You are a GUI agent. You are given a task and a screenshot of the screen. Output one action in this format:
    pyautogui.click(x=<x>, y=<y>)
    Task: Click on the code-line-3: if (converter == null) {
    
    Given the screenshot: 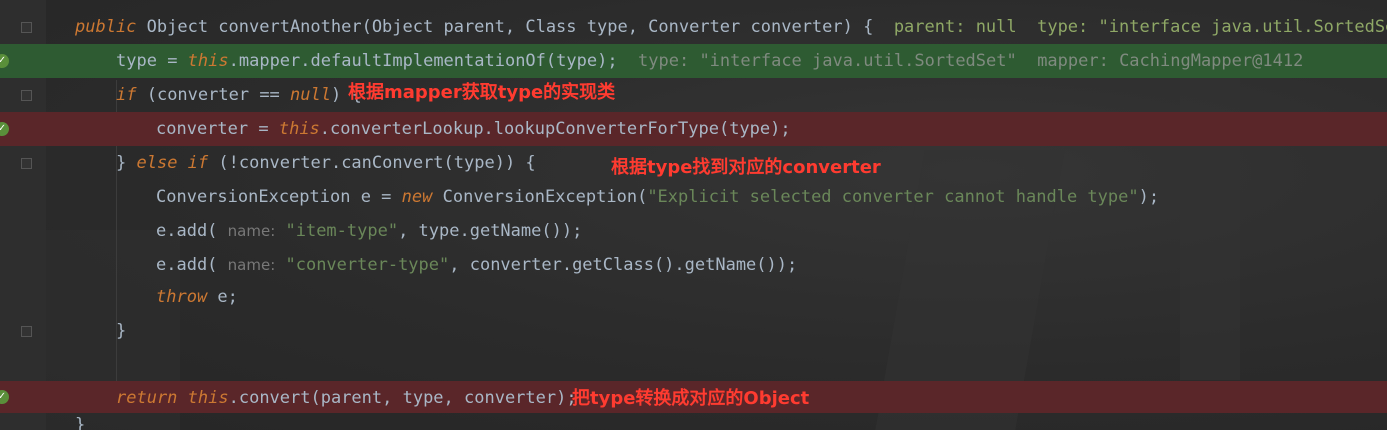 What is the action you would take?
    pyautogui.click(x=693, y=95)
    